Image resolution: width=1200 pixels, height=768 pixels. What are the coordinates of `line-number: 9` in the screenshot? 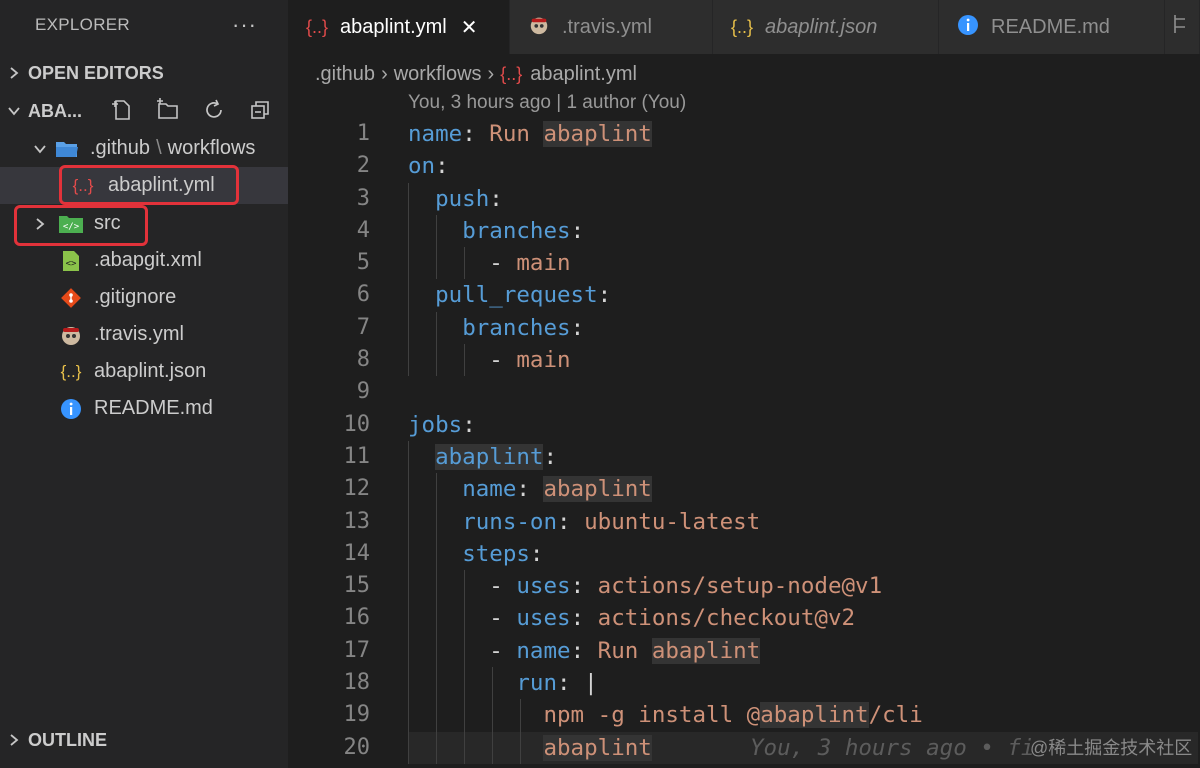 It's located at (363, 392).